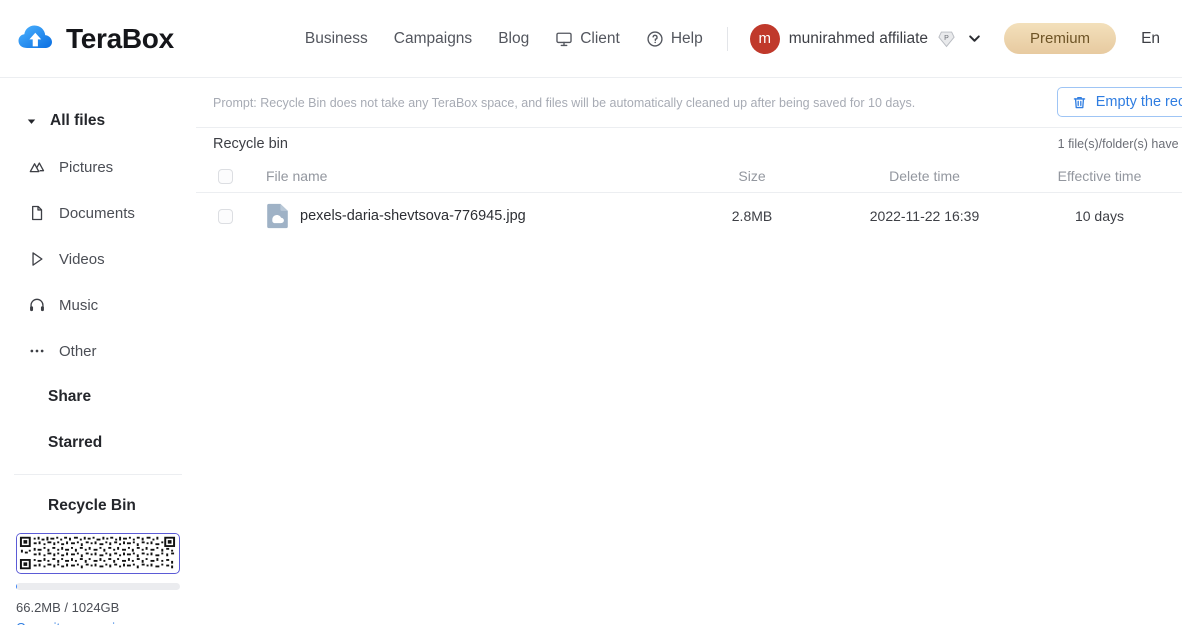 This screenshot has width=1182, height=625. I want to click on premium-button: Premium, so click(1060, 38).